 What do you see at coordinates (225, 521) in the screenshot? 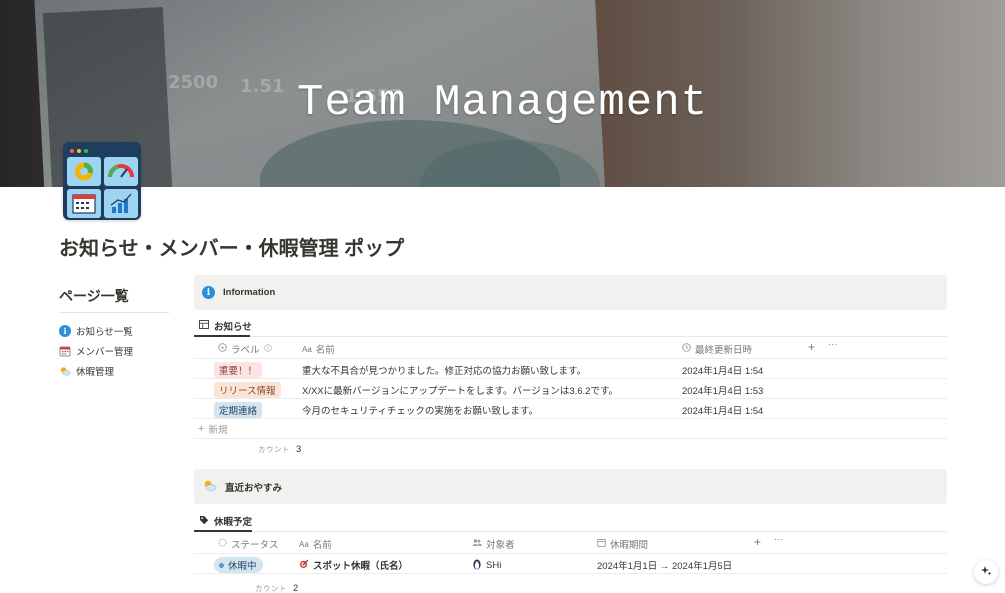
I see `tab-vacation-schedule: 休暇予定` at bounding box center [225, 521].